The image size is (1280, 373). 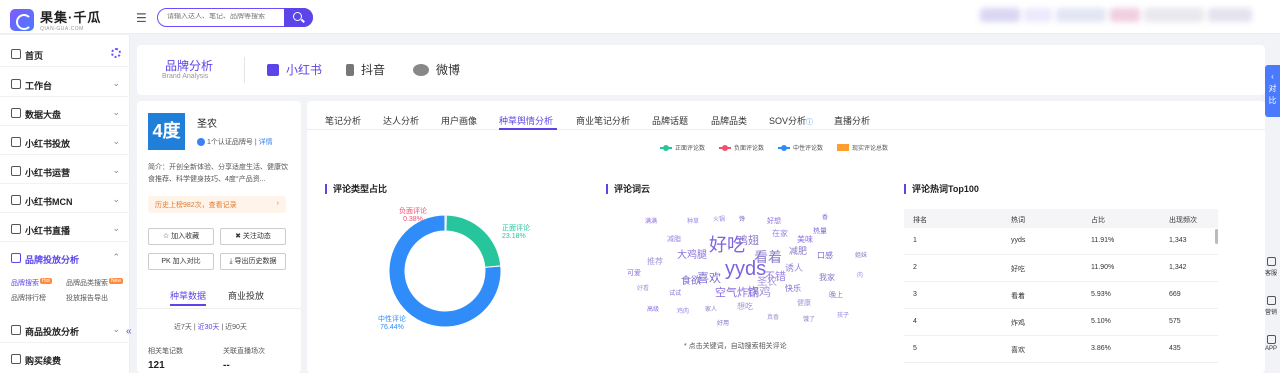 I want to click on period-30d: 近30天, so click(x=209, y=327).